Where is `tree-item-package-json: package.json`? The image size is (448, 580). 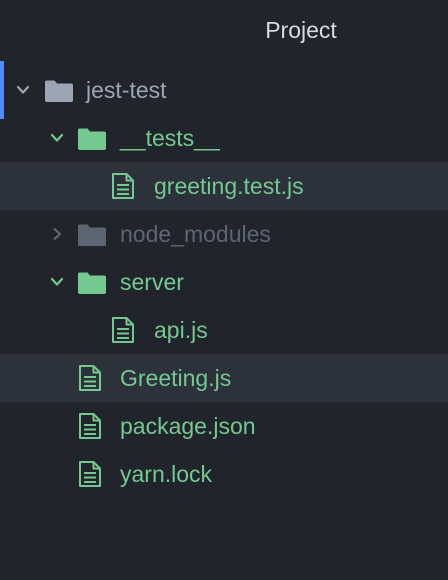 tree-item-package-json: package.json is located at coordinates (224, 426).